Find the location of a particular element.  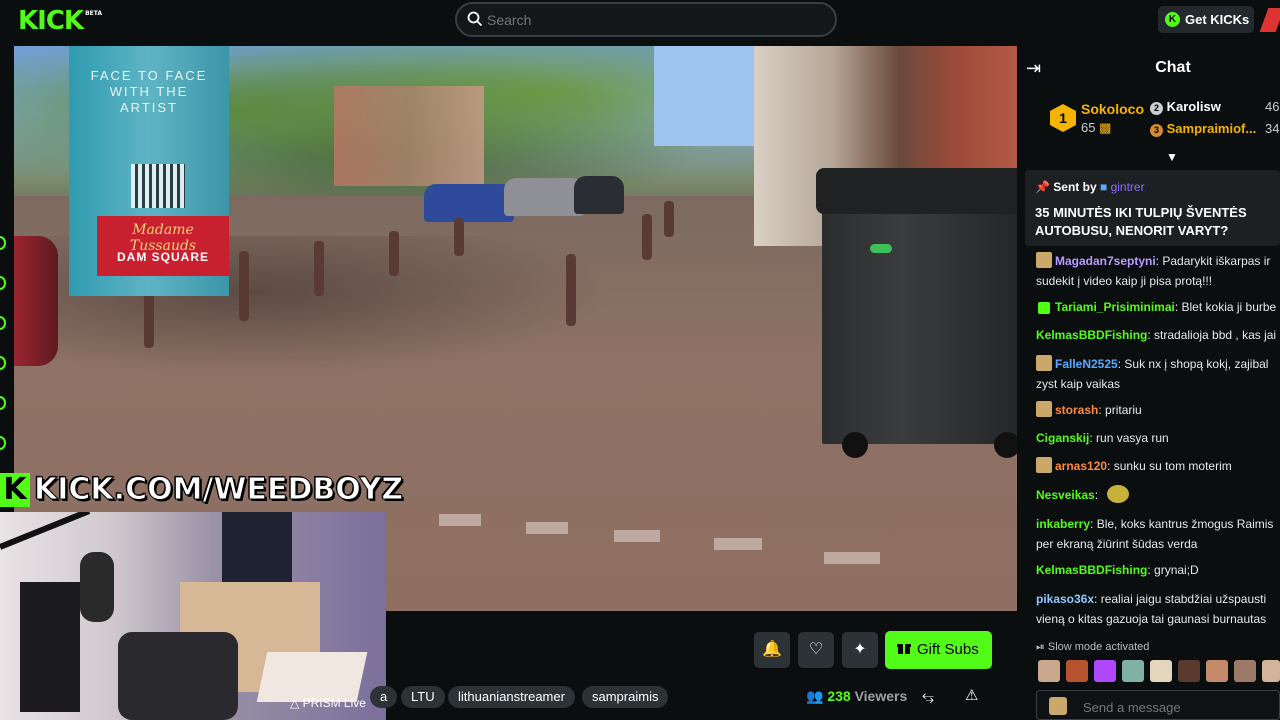

chat-message: KelmasBBDFishing: grynai;D is located at coordinates (1117, 570).